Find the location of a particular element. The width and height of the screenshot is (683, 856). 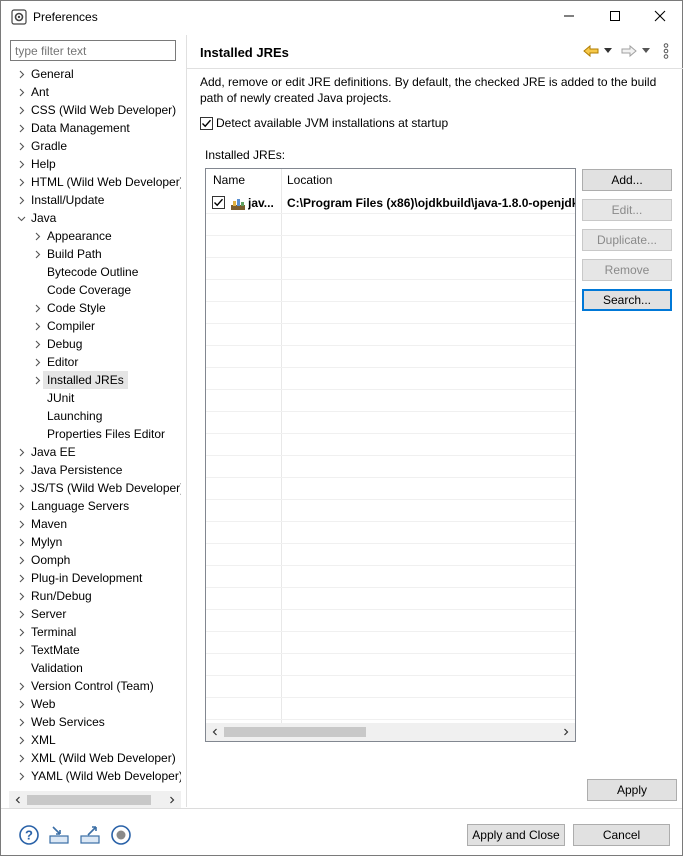

tree-item-xml-wild-web-developer: XML (Wild Web Developer) is located at coordinates (95, 758).